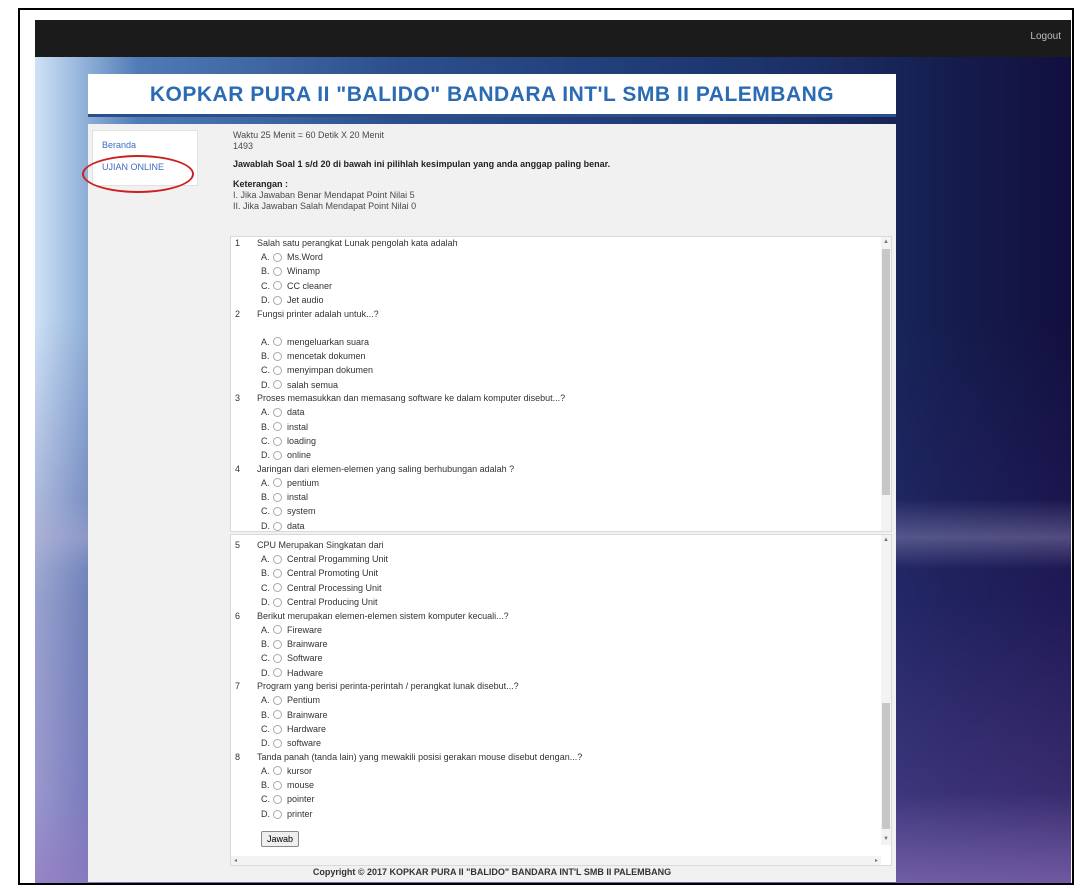 The height and width of the screenshot is (888, 1082). I want to click on answer-option: C. menyimpan dokumen, so click(556, 370).